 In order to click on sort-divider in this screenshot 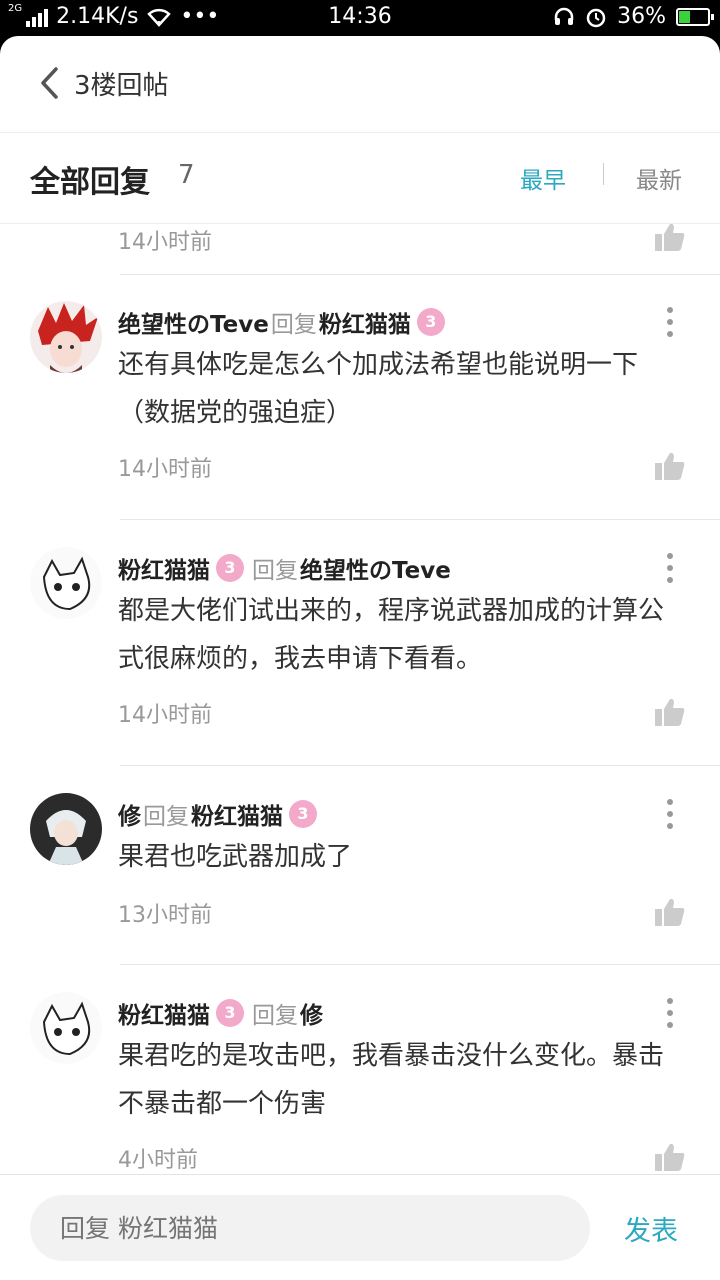, I will do `click(603, 174)`.